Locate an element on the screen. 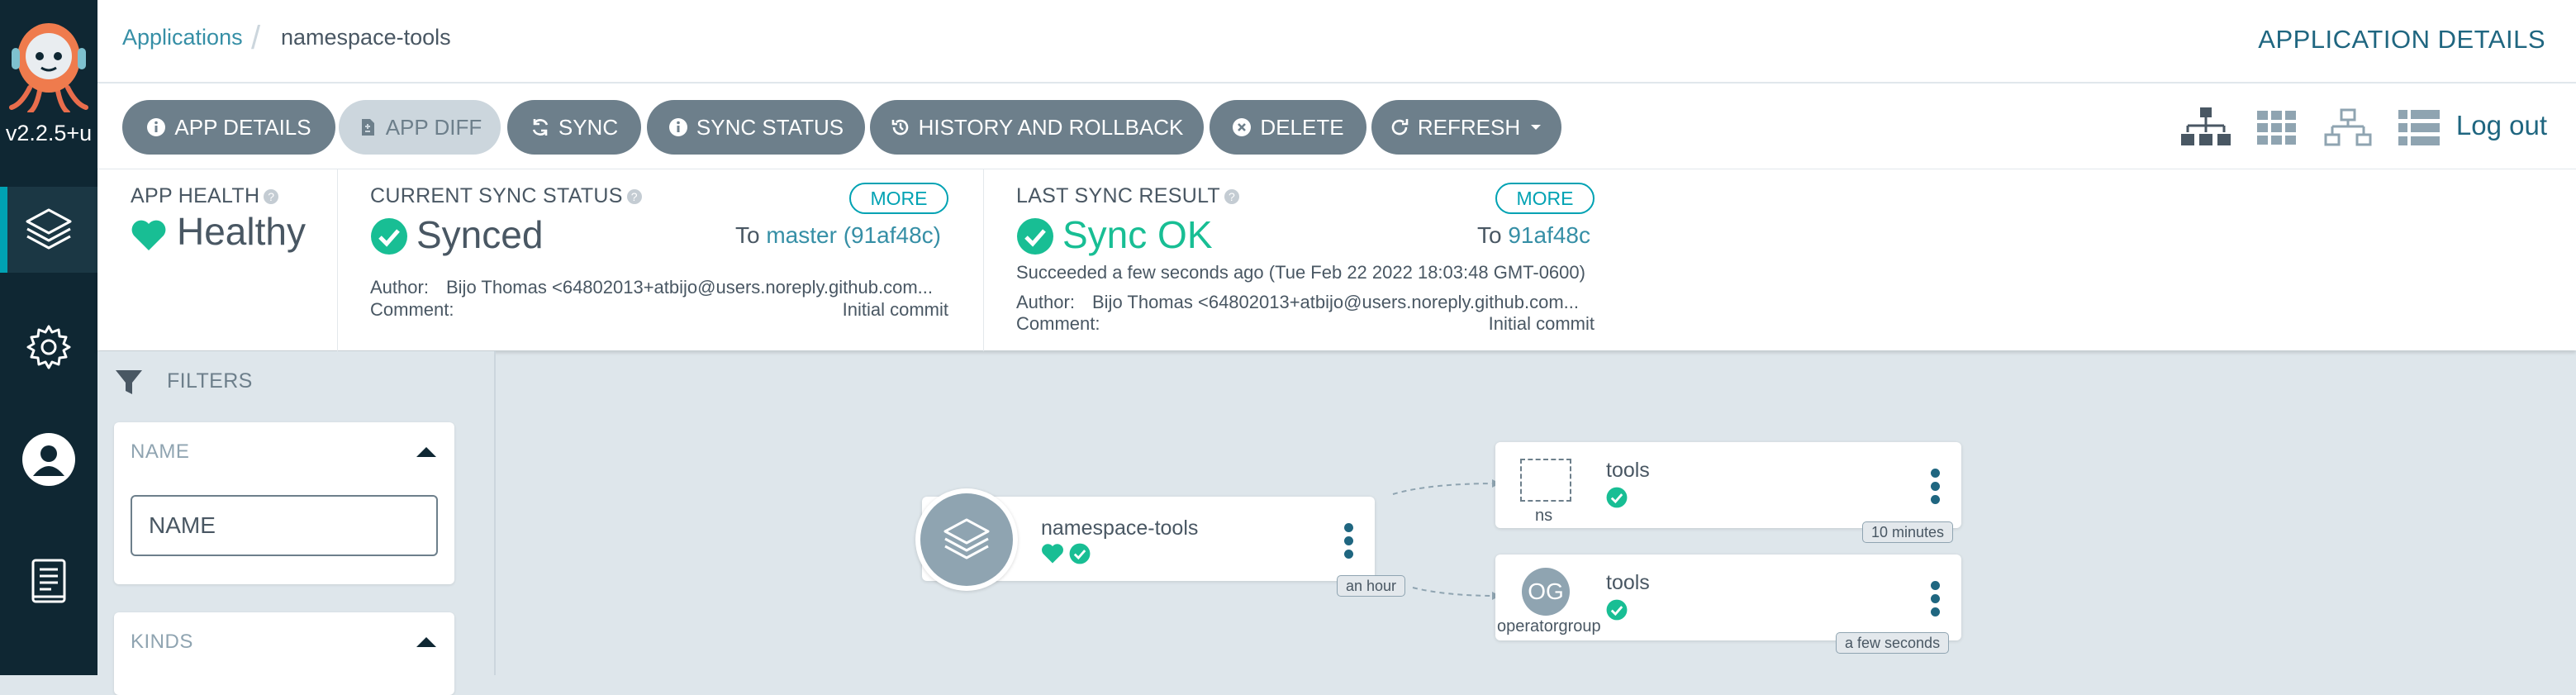  namespace-node: ns tools is located at coordinates (1728, 485).